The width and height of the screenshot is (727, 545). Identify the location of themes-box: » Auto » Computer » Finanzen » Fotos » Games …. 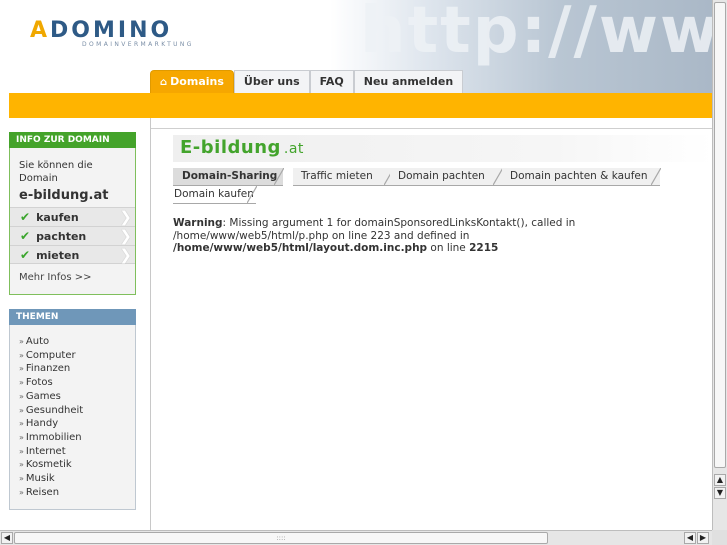
(72, 417).